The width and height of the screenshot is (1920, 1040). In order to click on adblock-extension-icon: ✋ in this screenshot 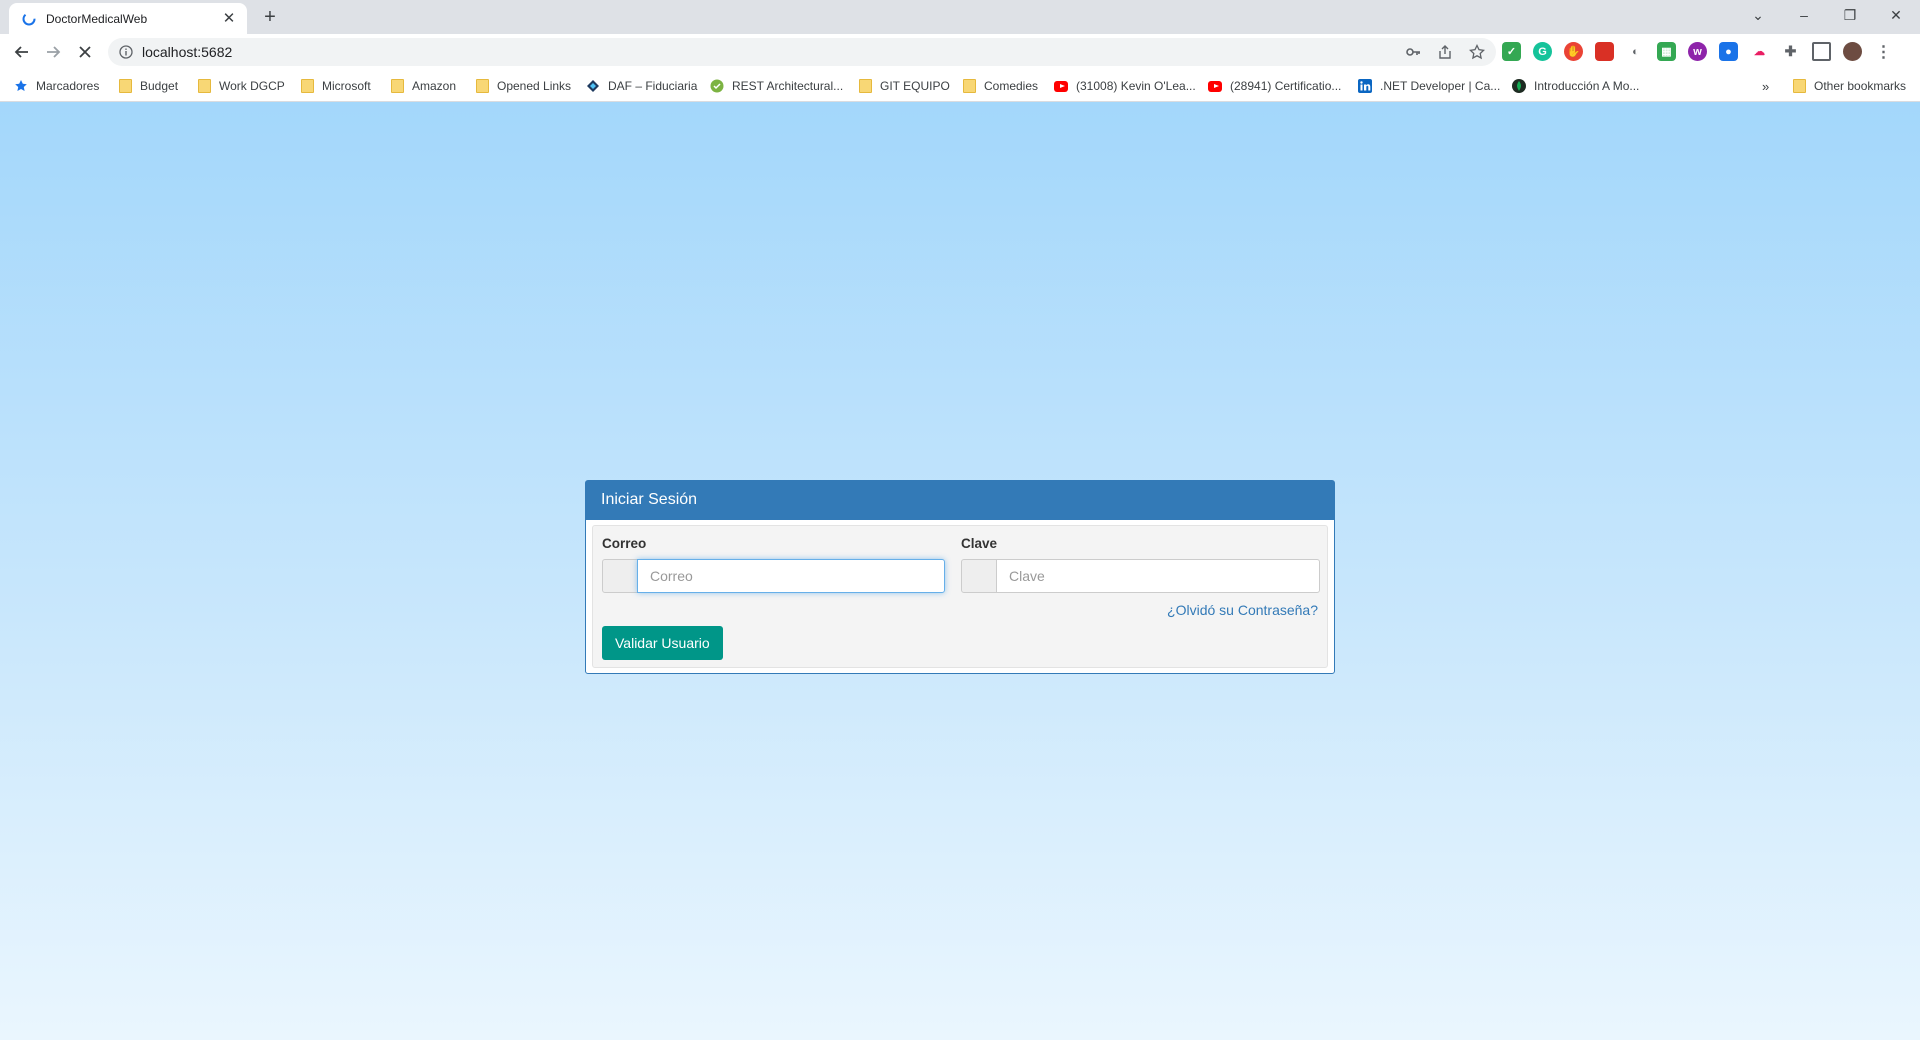, I will do `click(1573, 51)`.